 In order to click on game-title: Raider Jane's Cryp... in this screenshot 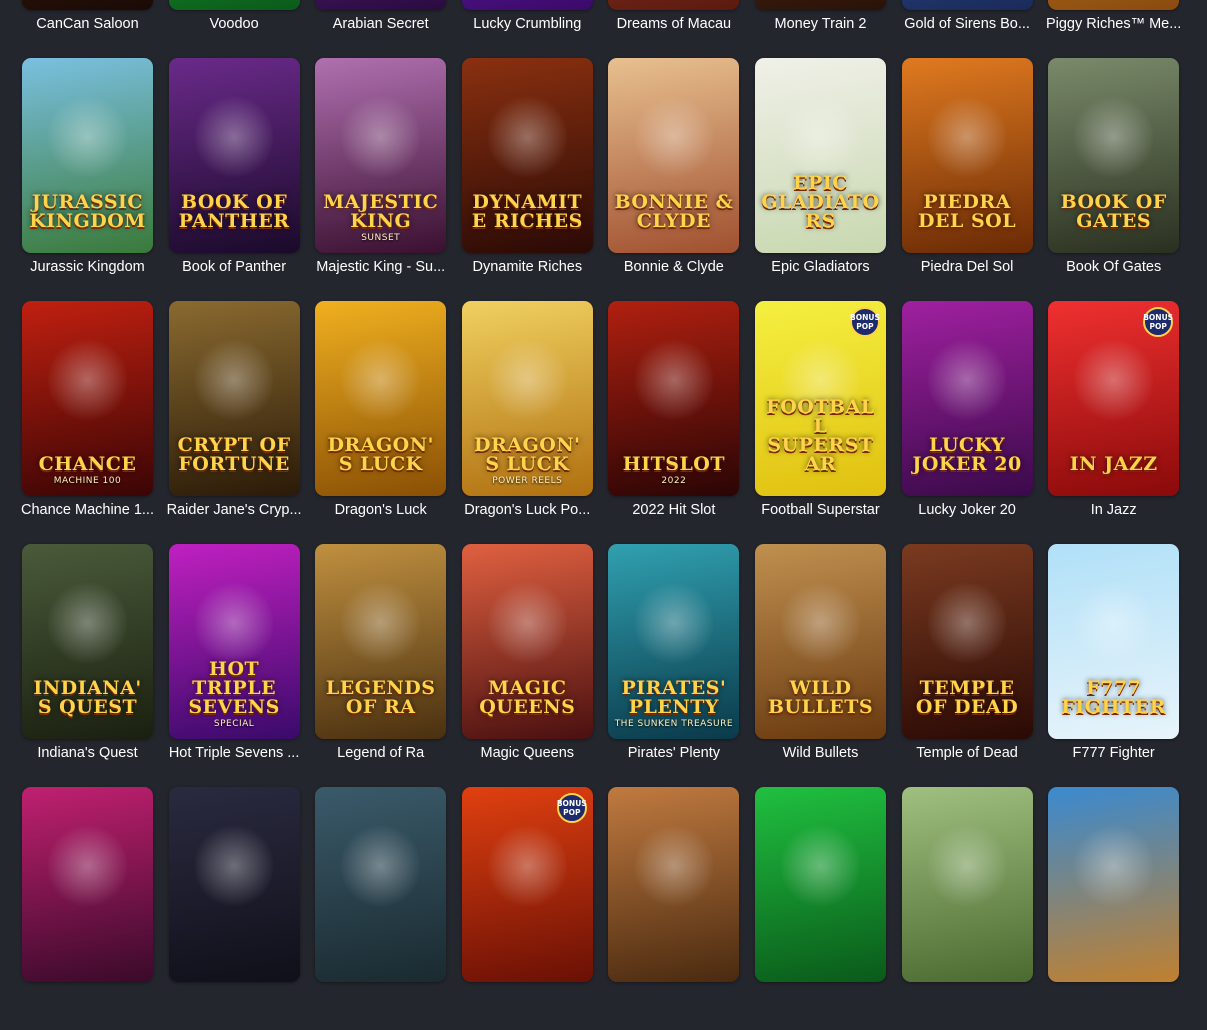, I will do `click(234, 510)`.